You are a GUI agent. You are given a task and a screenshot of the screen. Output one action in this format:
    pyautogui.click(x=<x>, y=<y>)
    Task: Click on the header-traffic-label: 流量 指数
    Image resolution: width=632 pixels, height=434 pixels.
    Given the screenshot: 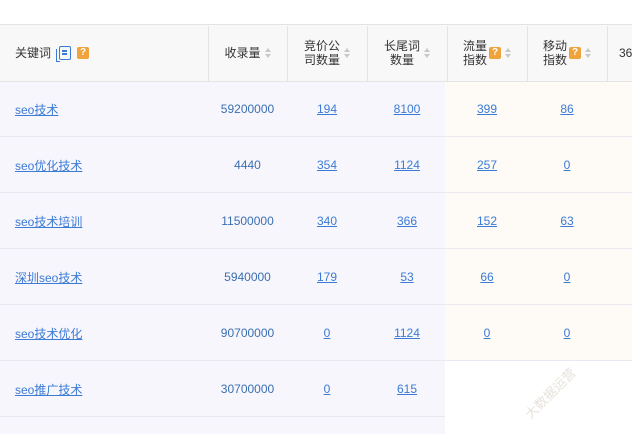 What is the action you would take?
    pyautogui.click(x=474, y=53)
    